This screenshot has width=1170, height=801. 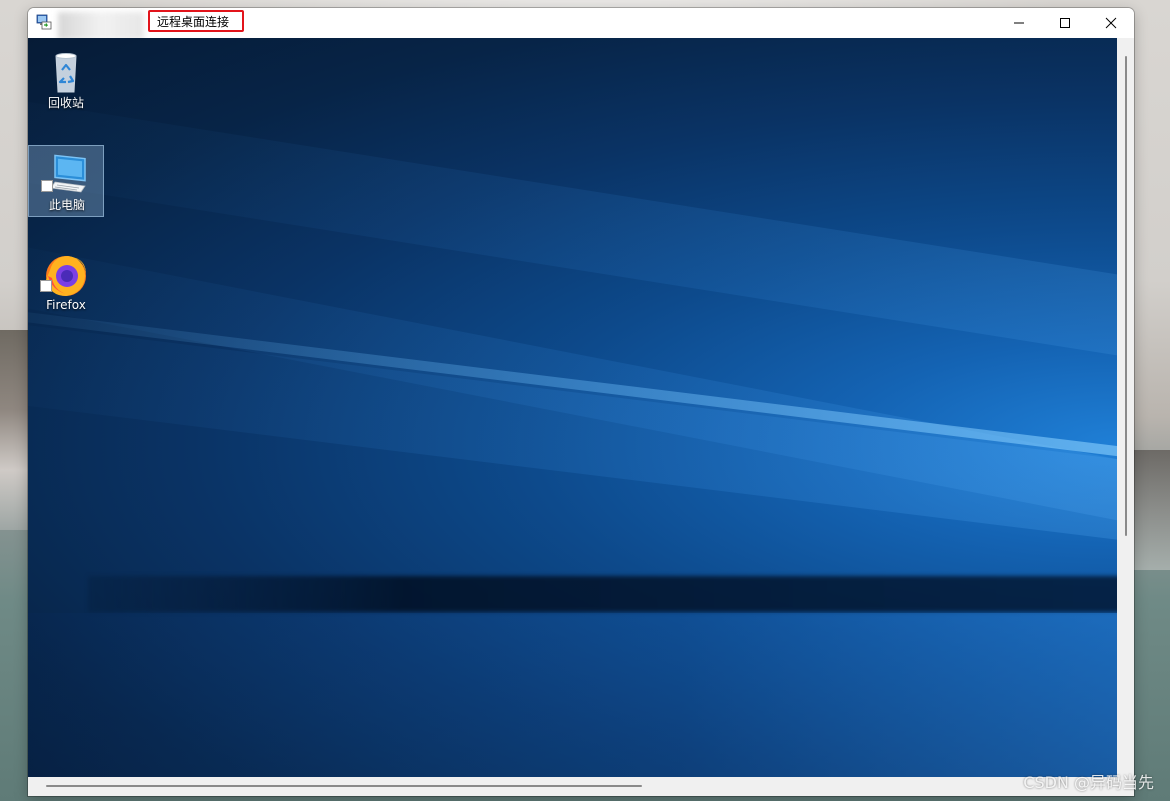 I want to click on wallpaper-dark-band, so click(x=602, y=594).